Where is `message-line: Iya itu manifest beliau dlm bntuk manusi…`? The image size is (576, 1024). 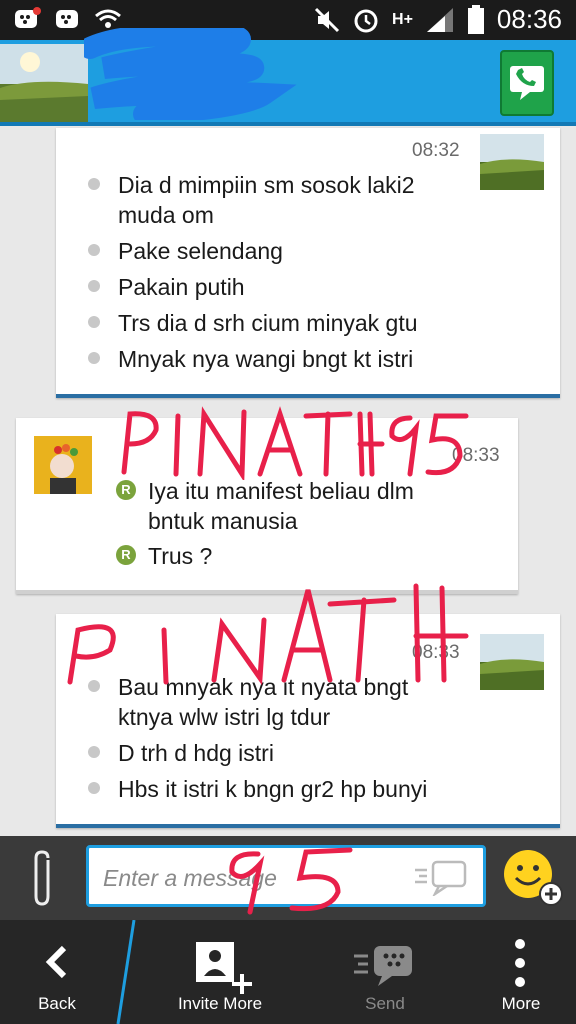 message-line: Iya itu manifest beliau dlm bntuk manusi… is located at coordinates (281, 506).